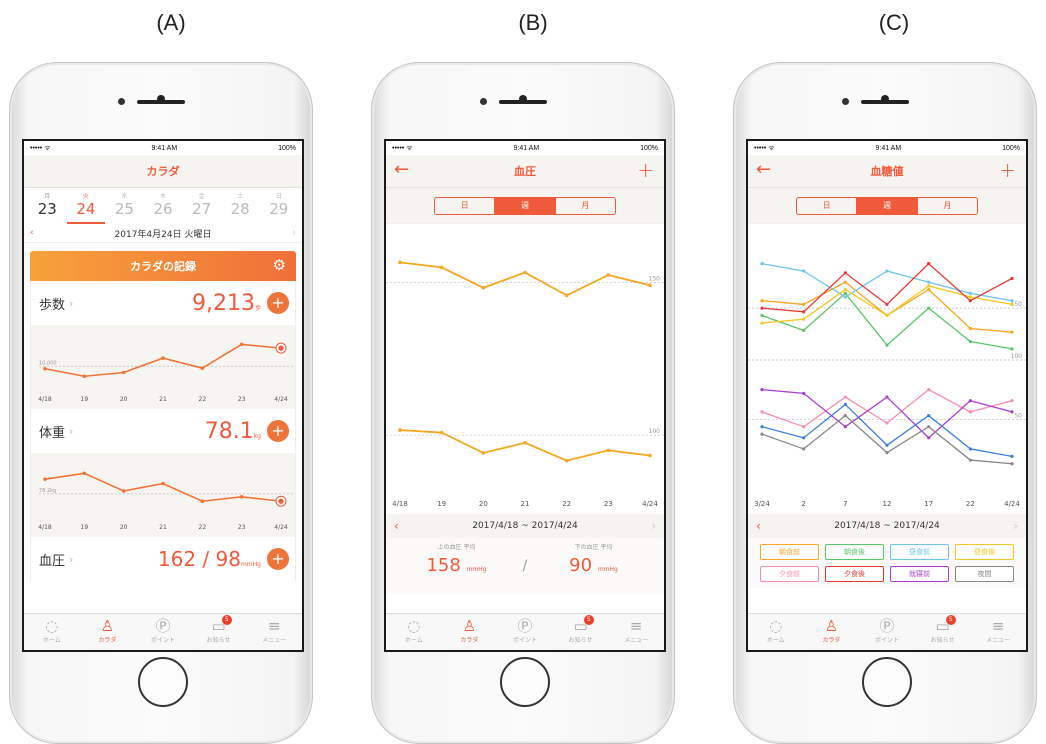 Image resolution: width=1046 pixels, height=744 pixels. What do you see at coordinates (240, 206) in the screenshot?
I see `day-28: 土 28` at bounding box center [240, 206].